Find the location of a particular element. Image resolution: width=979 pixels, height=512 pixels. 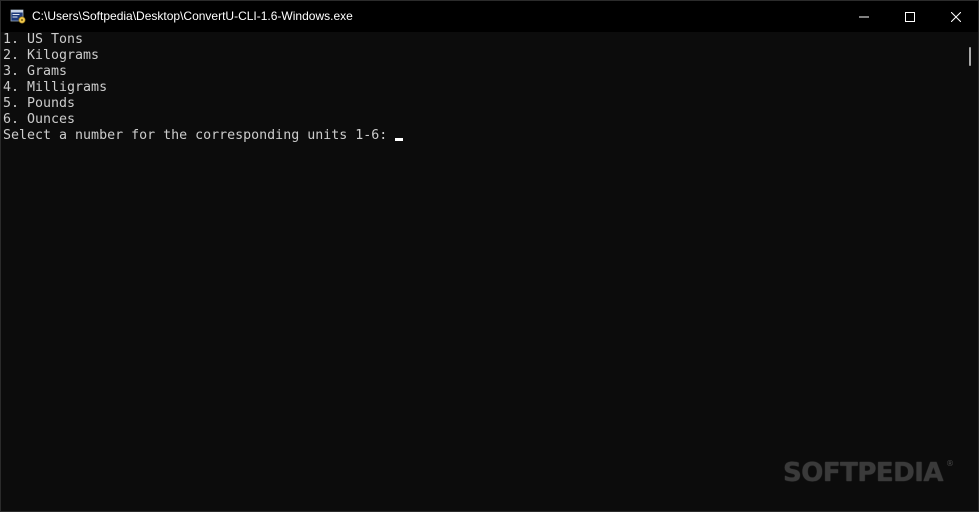

softpedia-watermark: SOFTPEDIA is located at coordinates (863, 473).